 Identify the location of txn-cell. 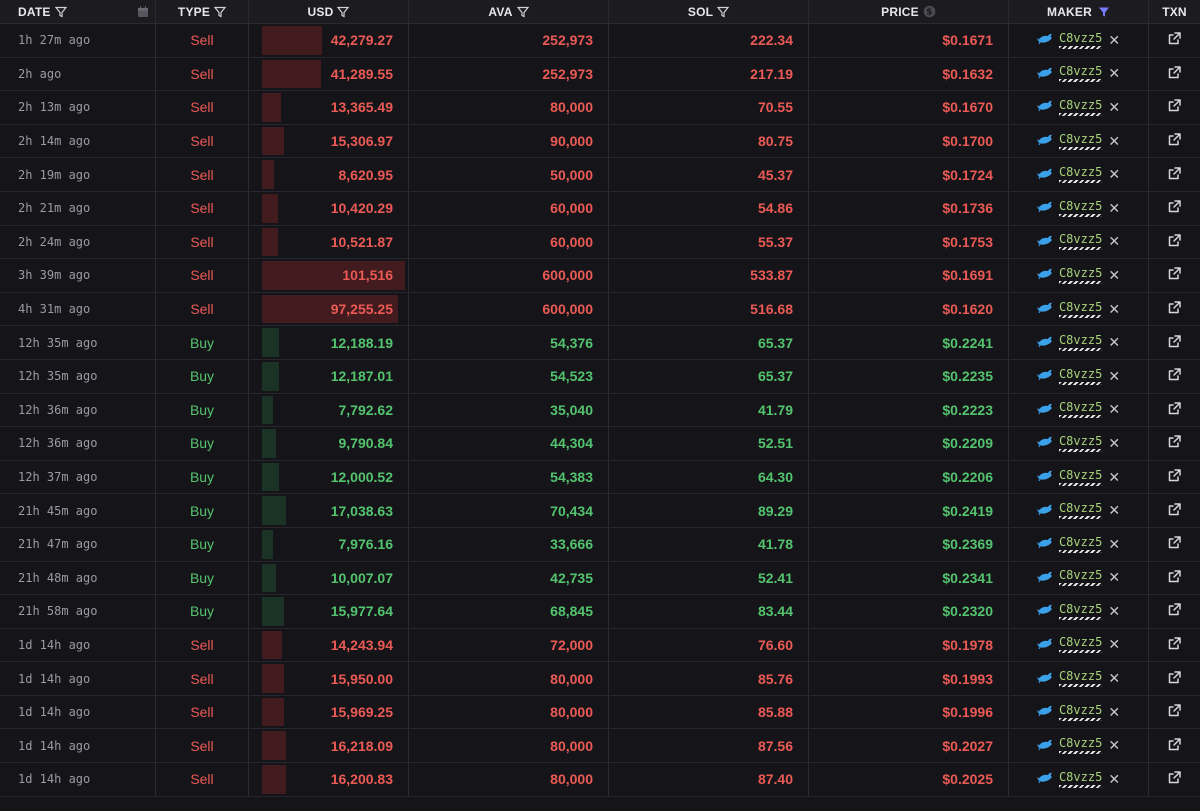
(1174, 208).